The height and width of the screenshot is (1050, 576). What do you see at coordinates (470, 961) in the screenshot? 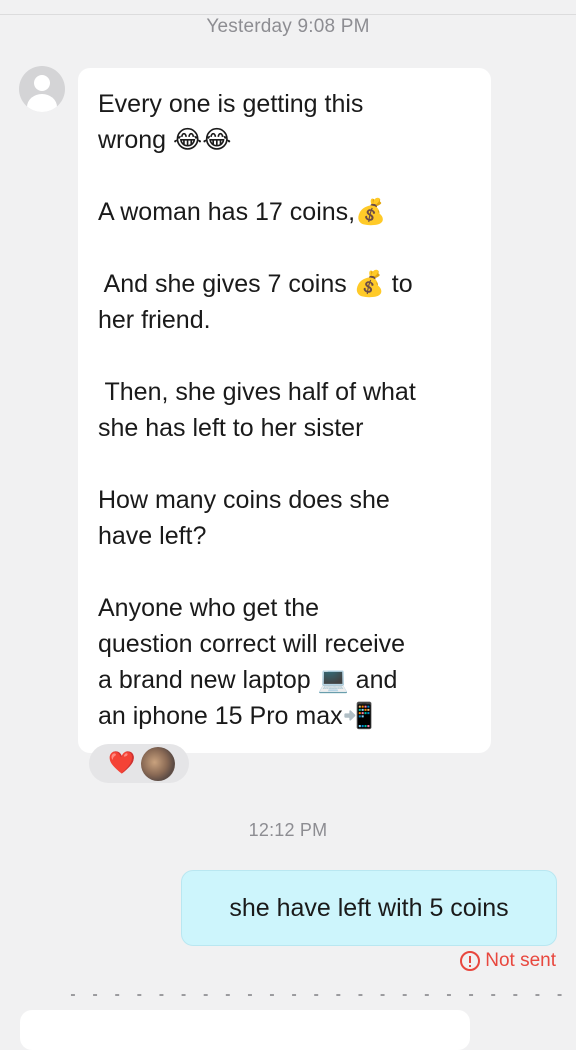
I see `alert-circle-icon` at bounding box center [470, 961].